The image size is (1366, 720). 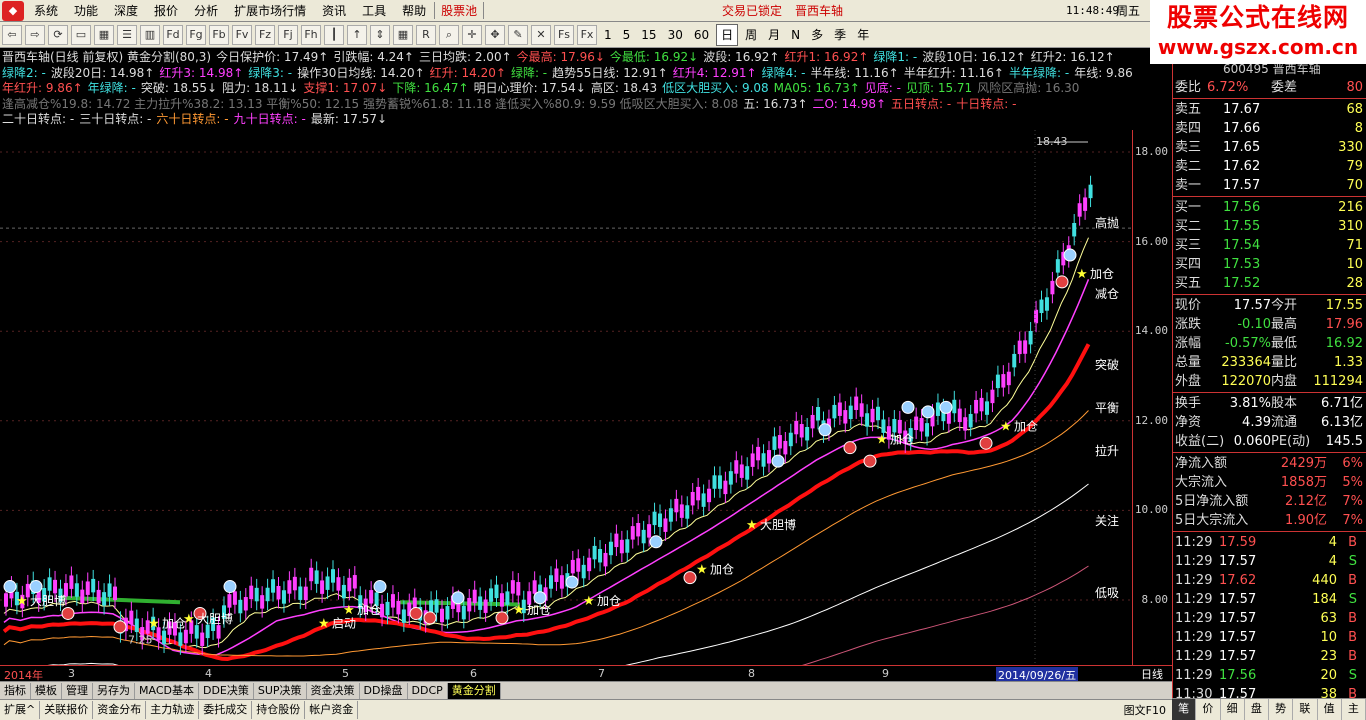 I want to click on menu-quotes: 报价, so click(x=166, y=11).